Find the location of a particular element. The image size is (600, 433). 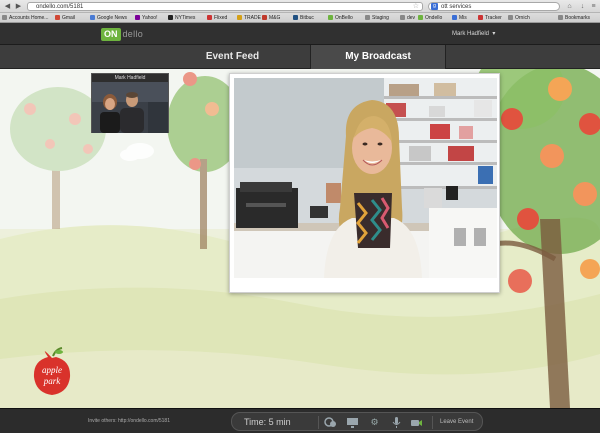

bookmark-item: Staging is located at coordinates (377, 17).